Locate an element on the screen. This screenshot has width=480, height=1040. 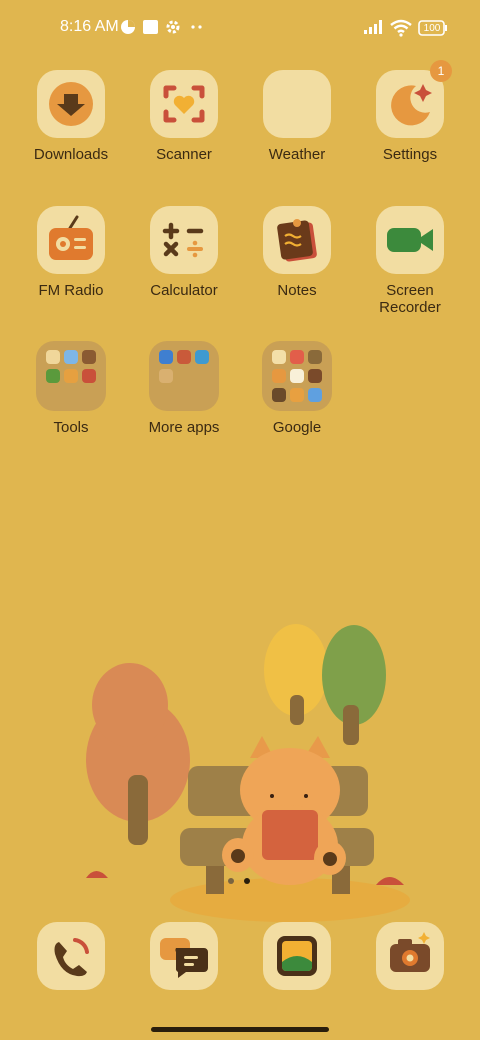
page-dot is located at coordinates (231, 881).